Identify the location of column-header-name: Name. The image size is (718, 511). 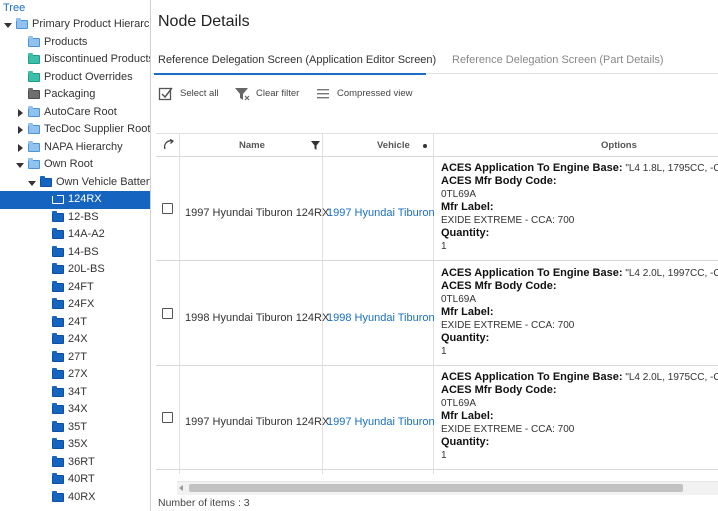
(252, 145).